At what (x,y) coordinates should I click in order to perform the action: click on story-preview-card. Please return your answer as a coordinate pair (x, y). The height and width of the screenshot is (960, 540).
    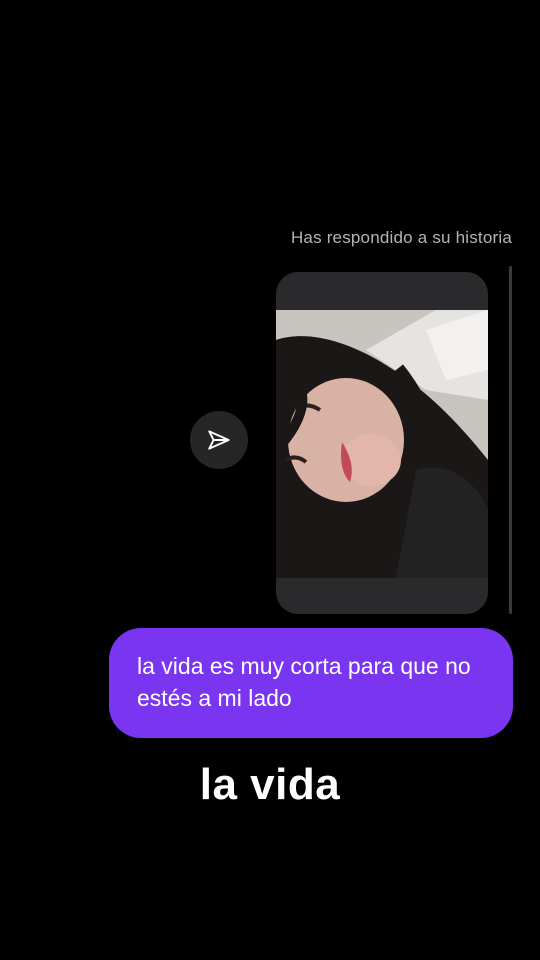
    Looking at the image, I should click on (382, 443).